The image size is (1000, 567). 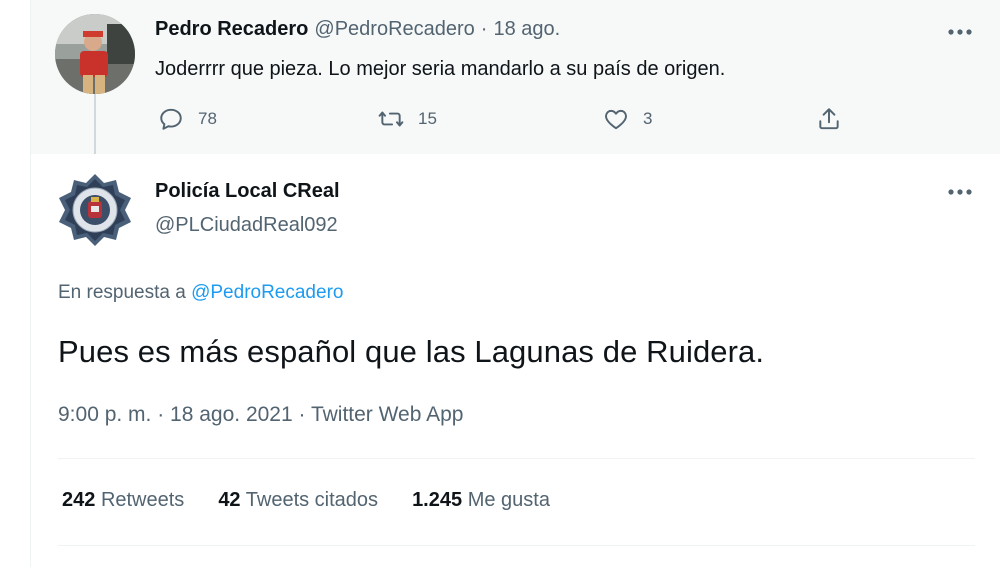 What do you see at coordinates (229, 500) in the screenshot?
I see `stat-quotes-value: 42` at bounding box center [229, 500].